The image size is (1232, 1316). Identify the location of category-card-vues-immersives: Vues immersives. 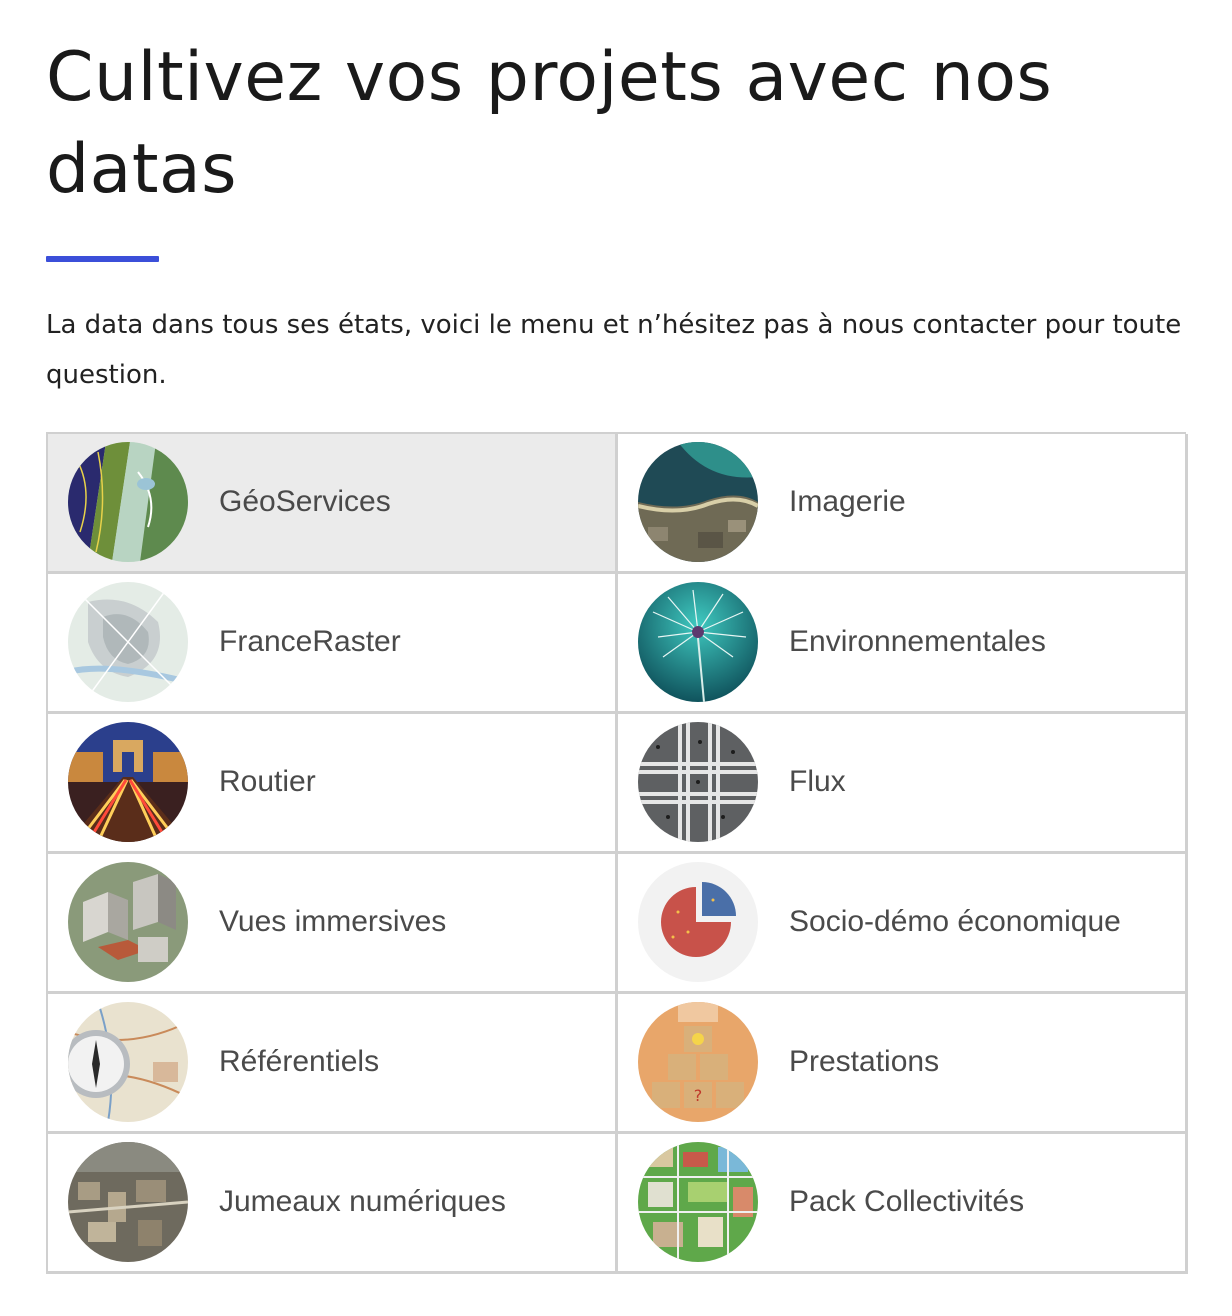
(333, 924).